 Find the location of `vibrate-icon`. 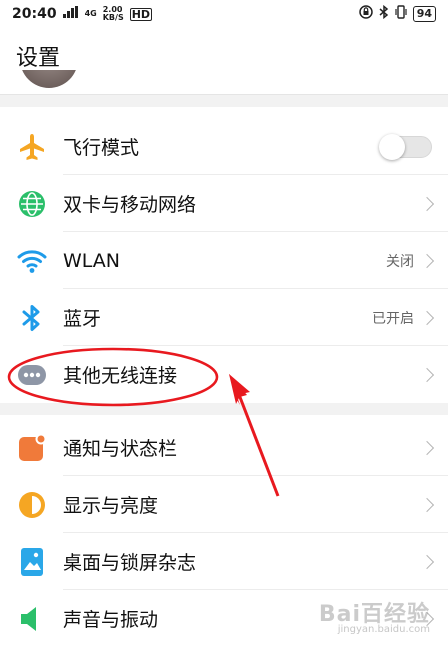

vibrate-icon is located at coordinates (401, 14).